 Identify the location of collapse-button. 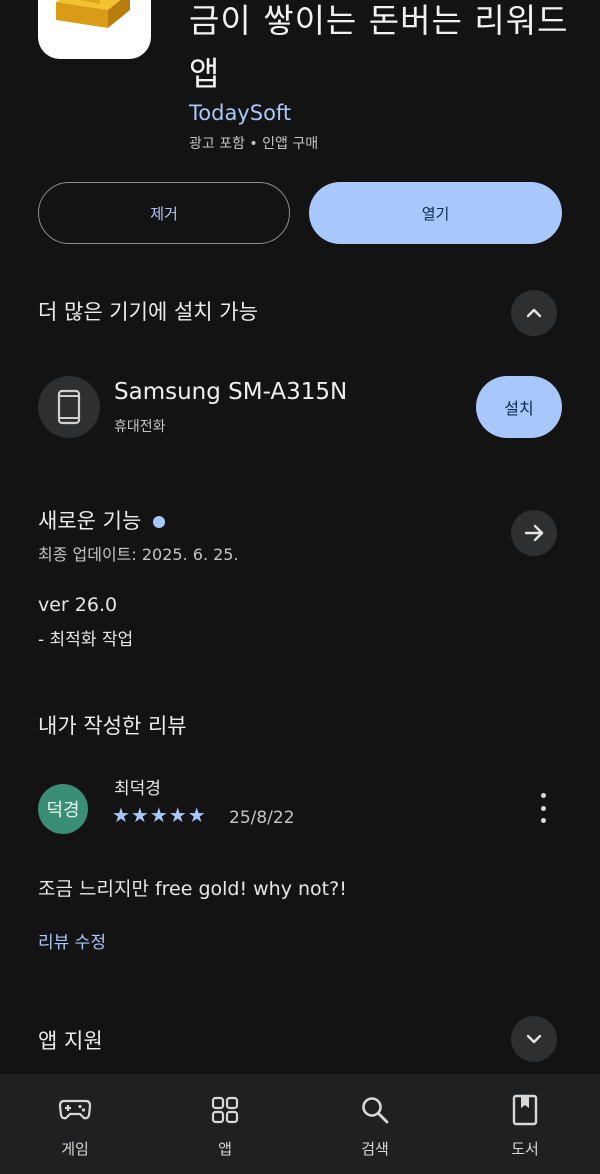
(534, 313).